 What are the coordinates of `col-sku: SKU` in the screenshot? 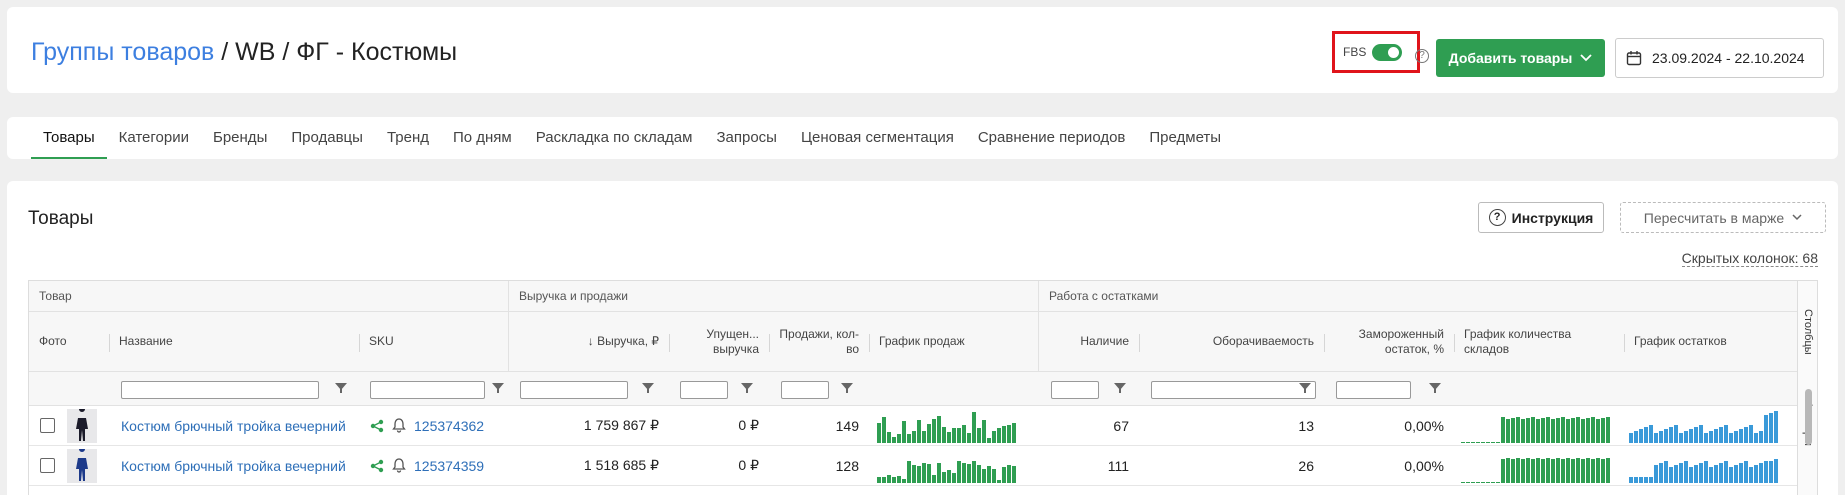 It's located at (434, 341).